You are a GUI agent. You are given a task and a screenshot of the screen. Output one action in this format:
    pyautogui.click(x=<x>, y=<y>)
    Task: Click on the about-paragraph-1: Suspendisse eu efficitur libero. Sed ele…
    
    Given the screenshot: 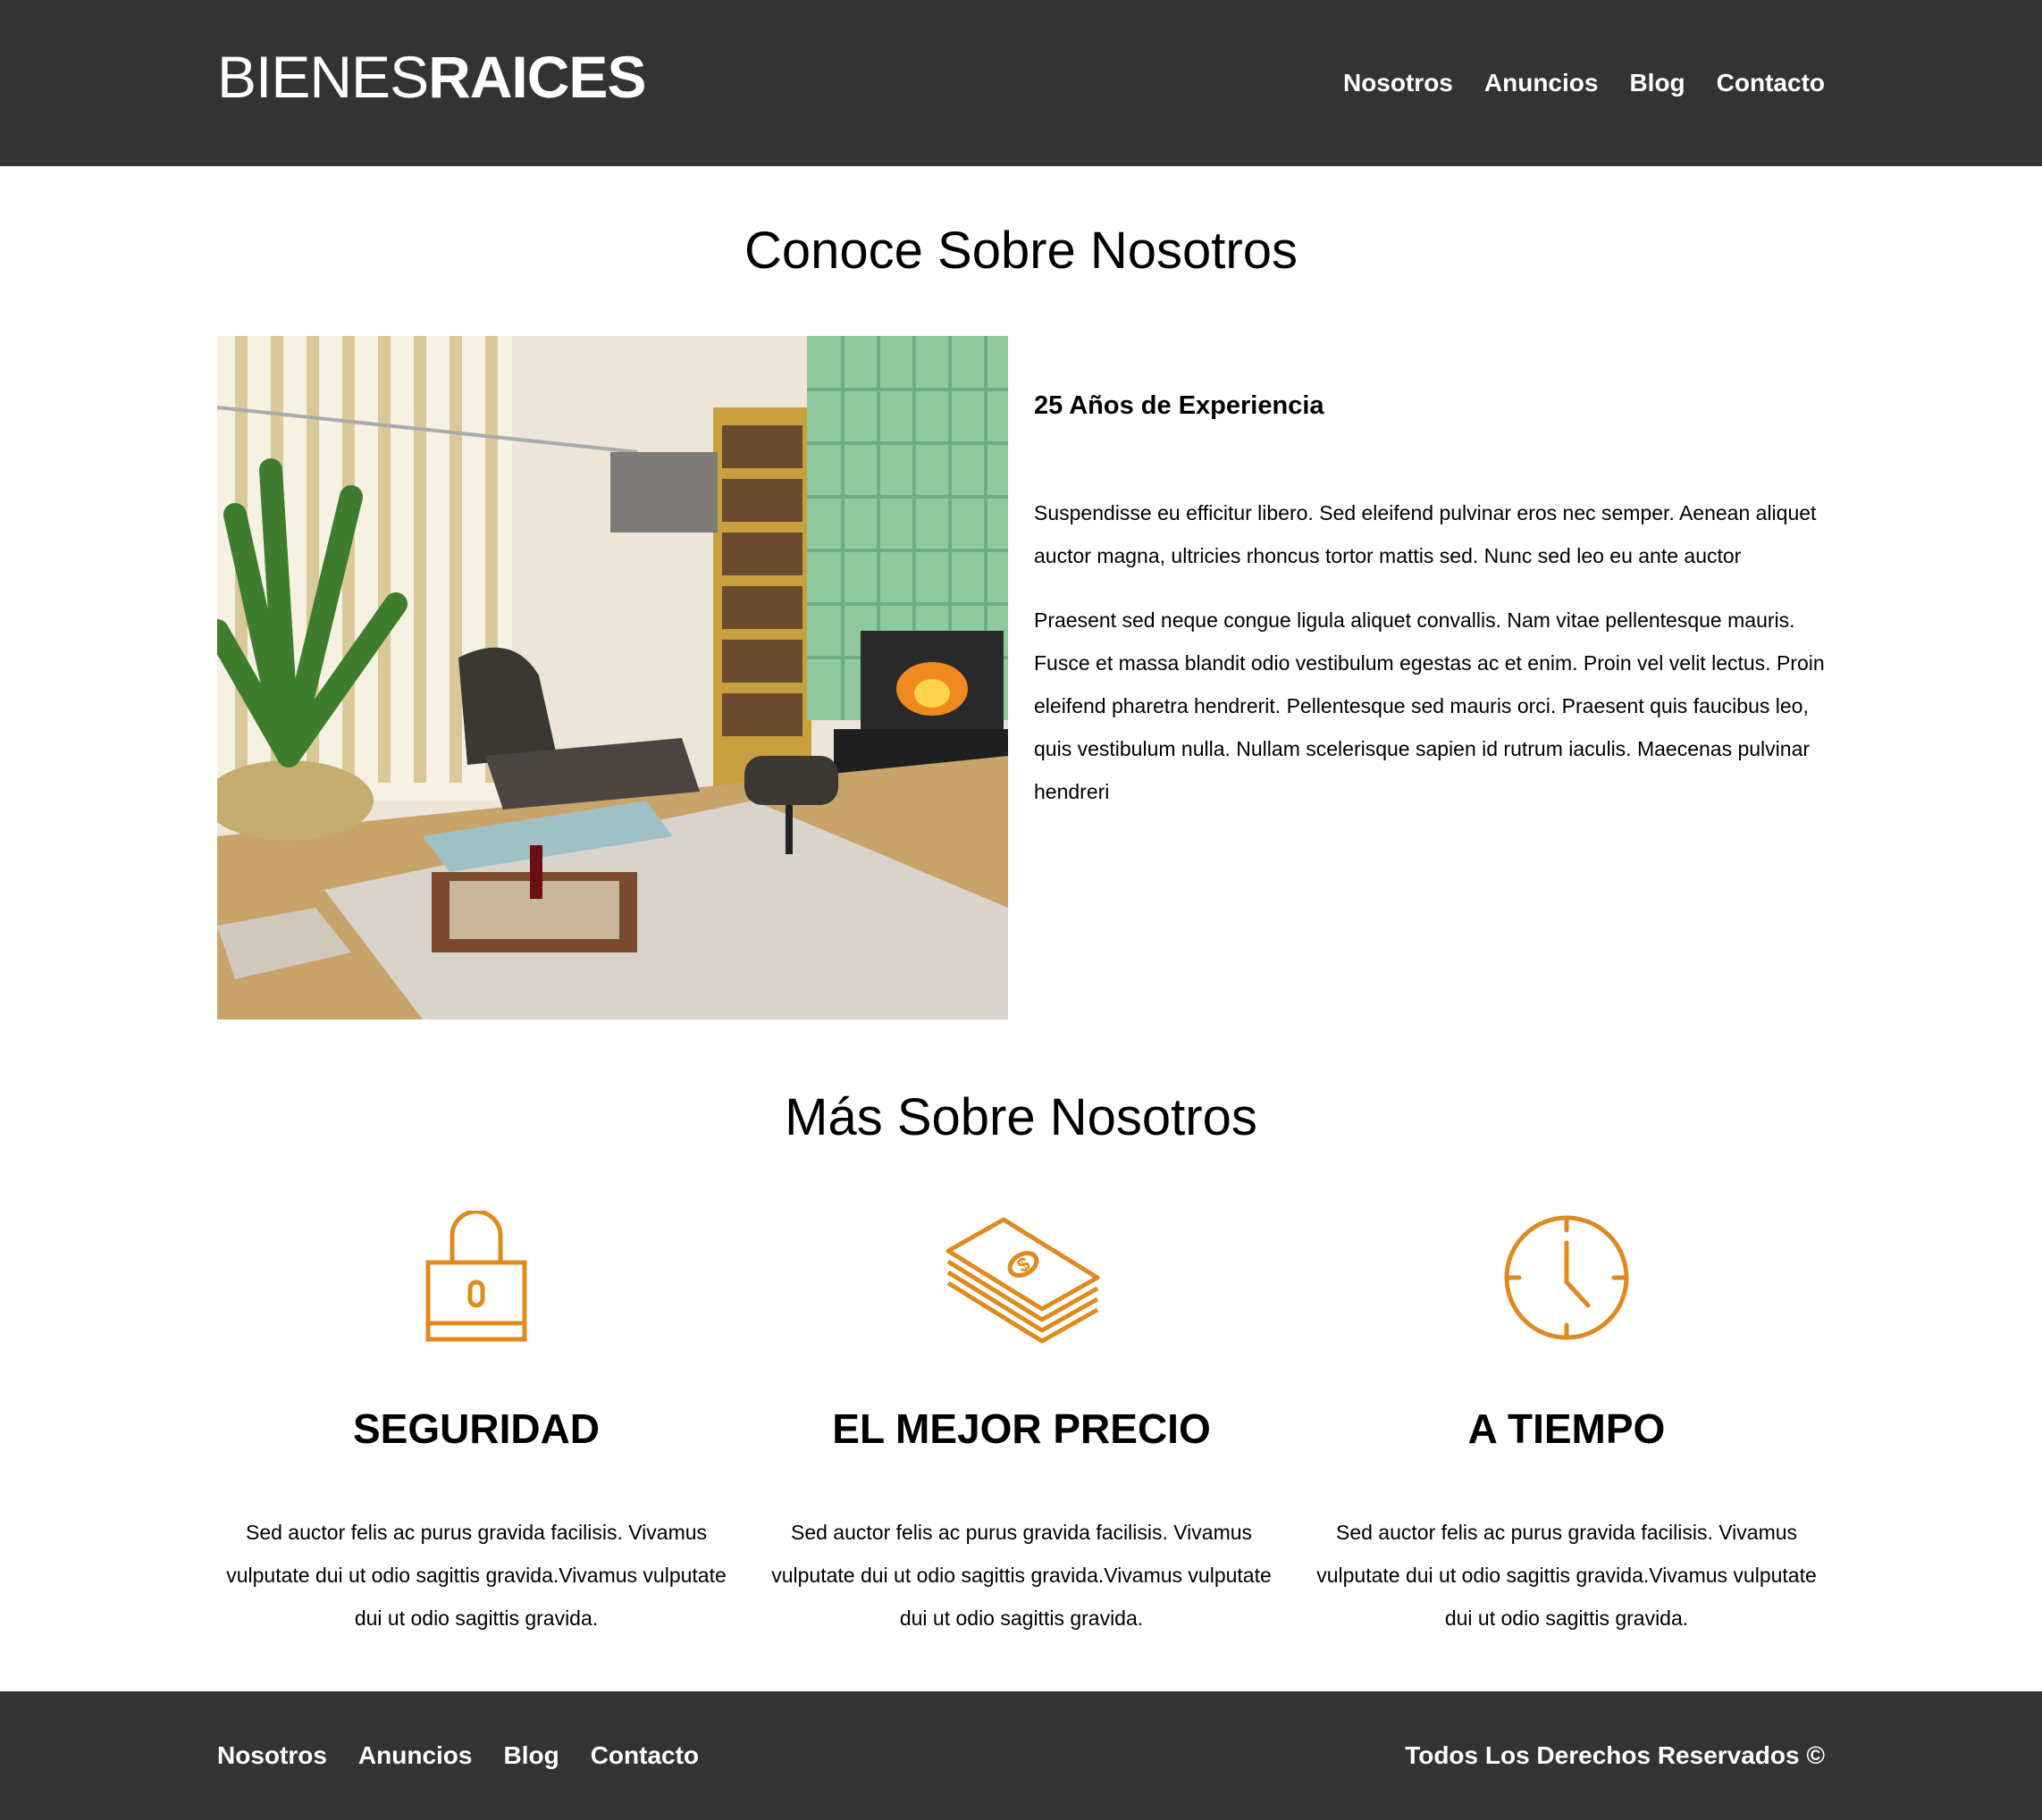 What is the action you would take?
    pyautogui.click(x=1425, y=534)
    